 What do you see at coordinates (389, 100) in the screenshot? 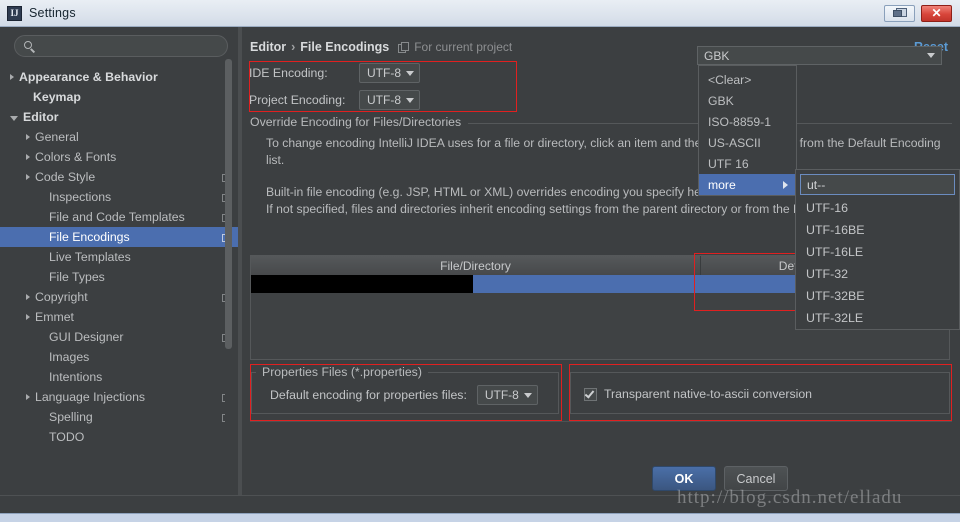
I see `project-encoding-combo: UTF-8` at bounding box center [389, 100].